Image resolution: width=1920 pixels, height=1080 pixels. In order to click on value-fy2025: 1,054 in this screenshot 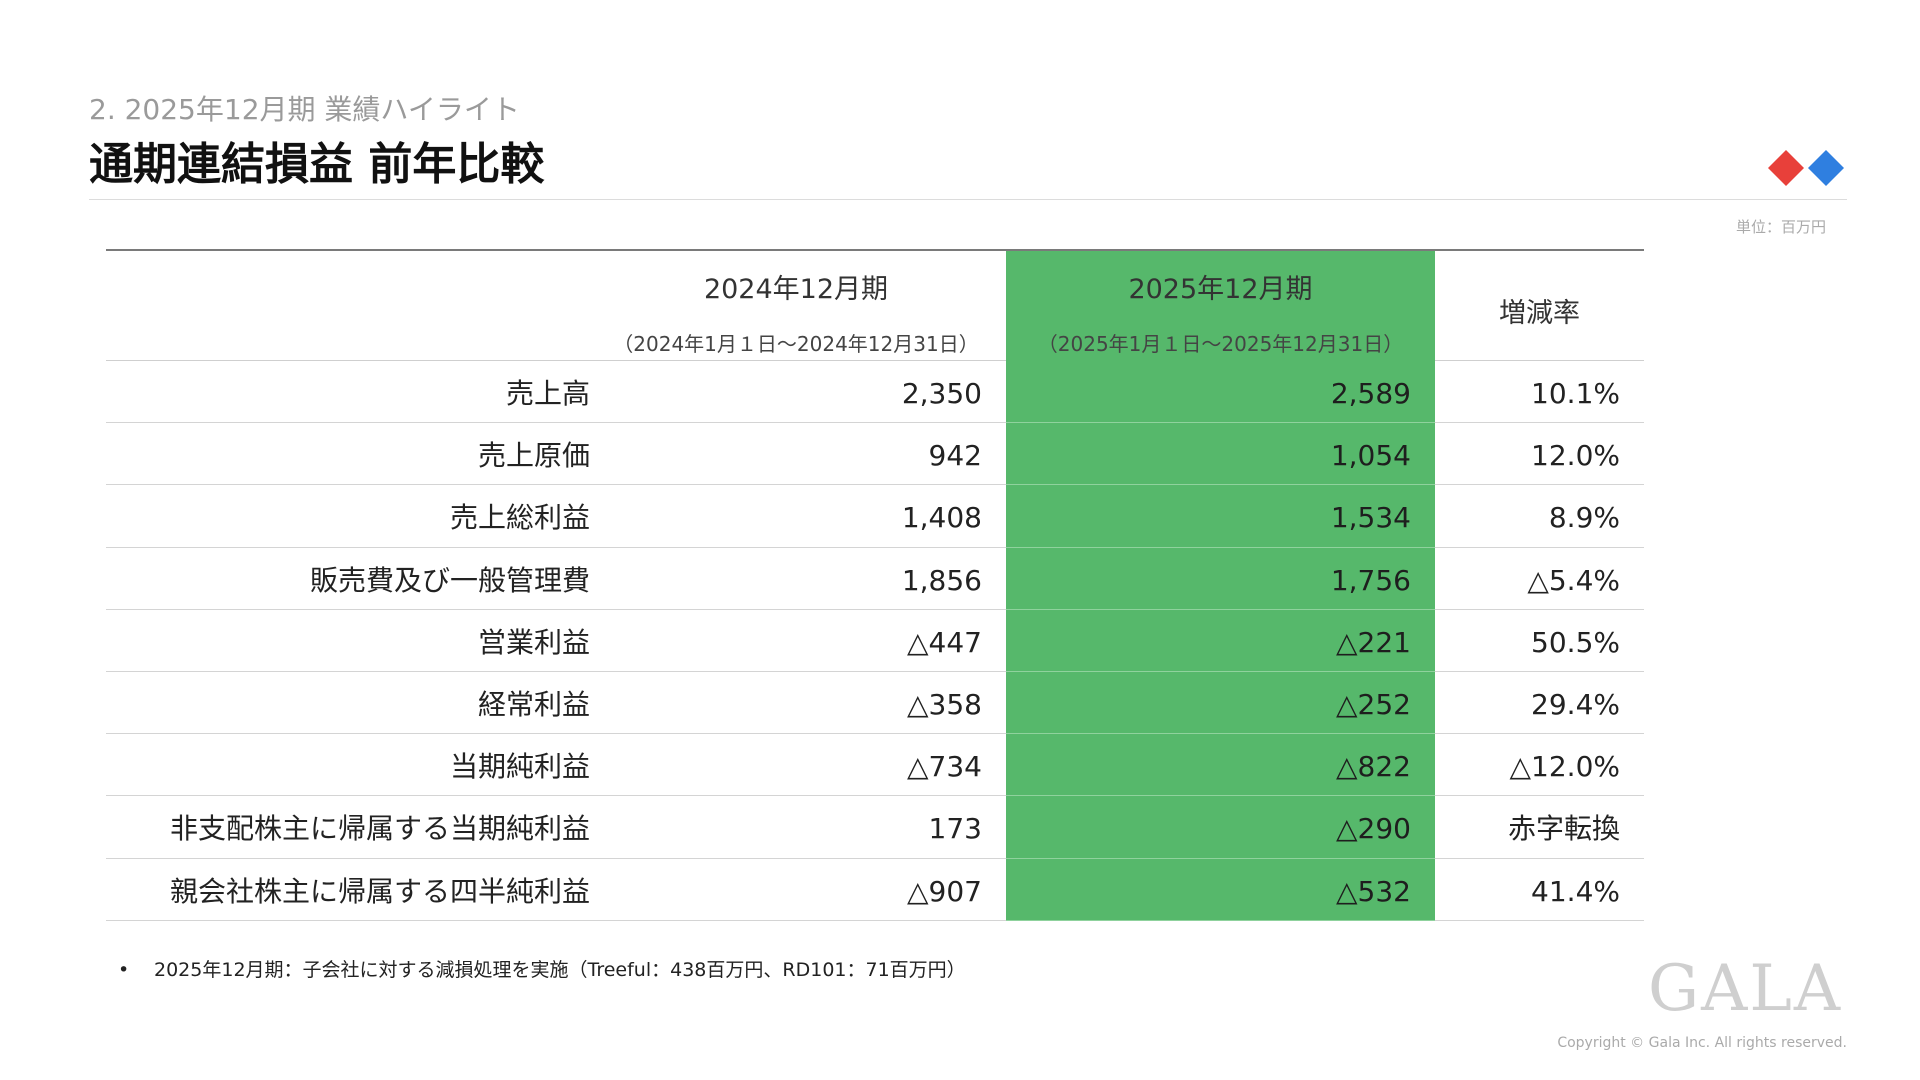, I will do `click(1370, 456)`.